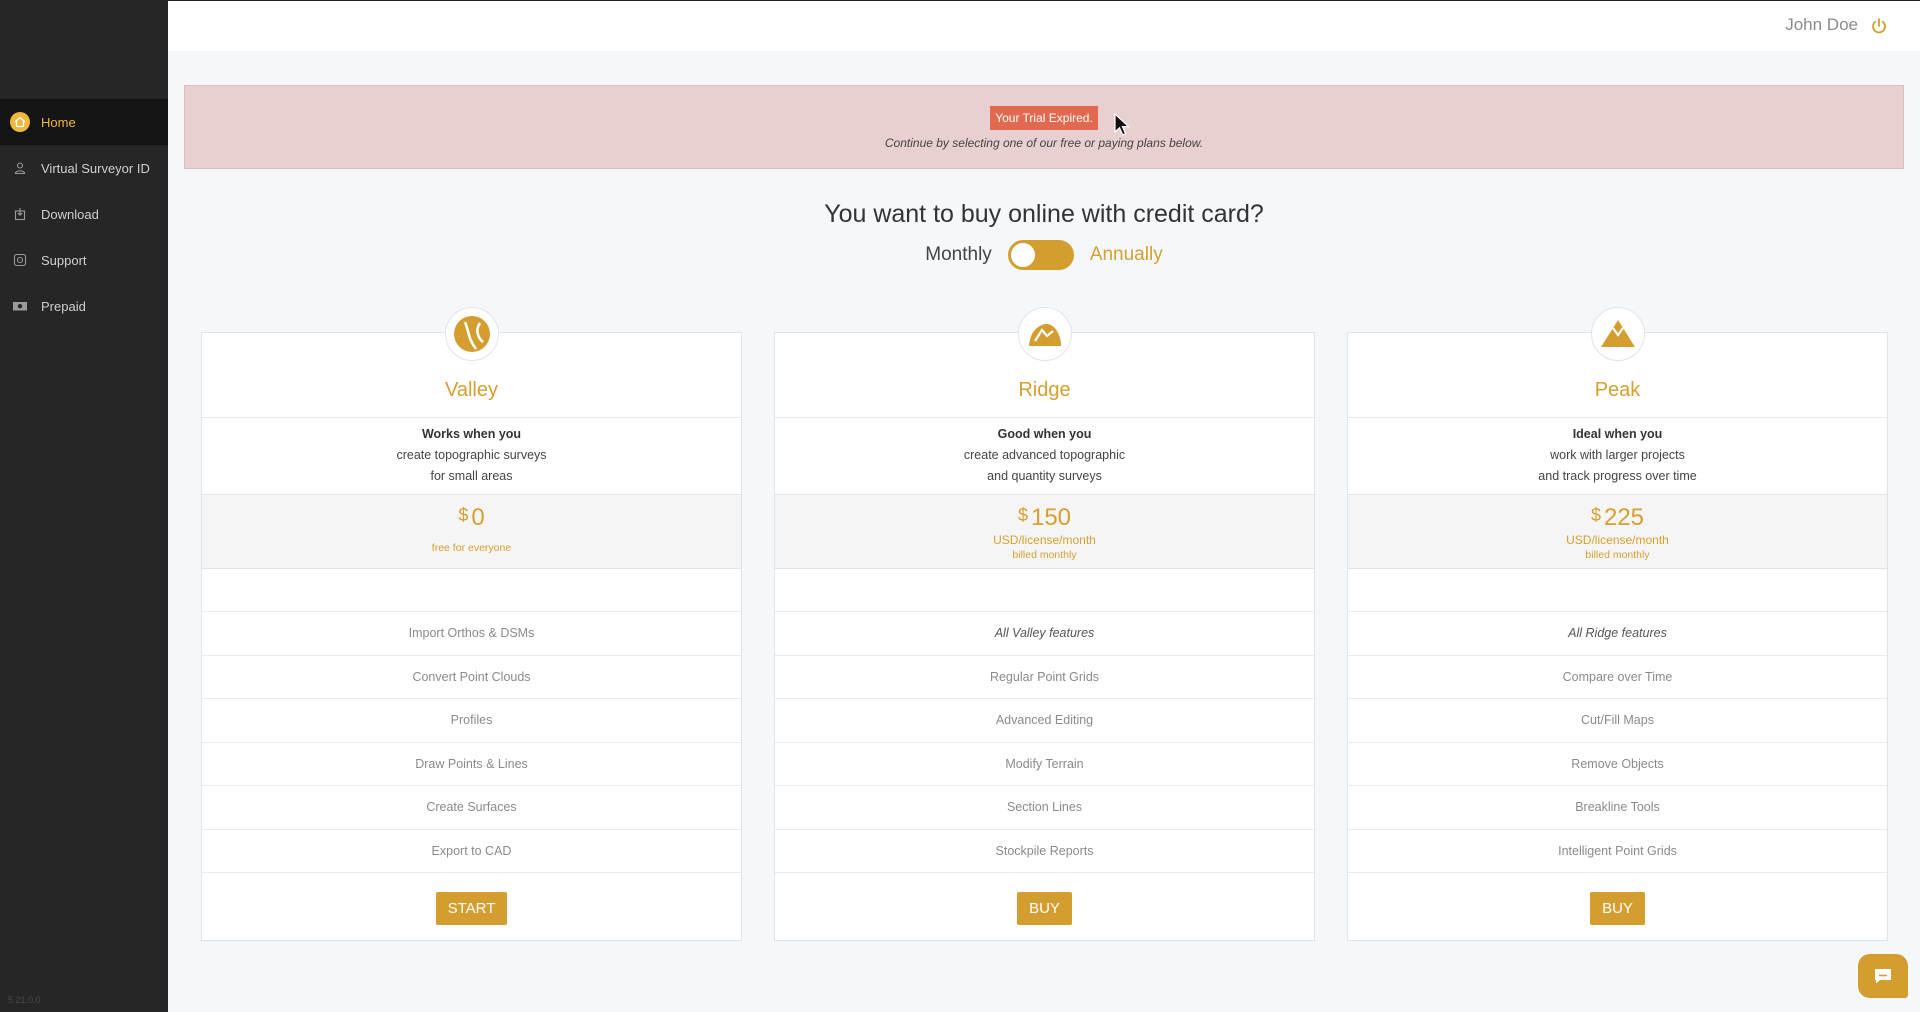 The image size is (1920, 1012). What do you see at coordinates (1624, 517) in the screenshot?
I see `price-value: 225` at bounding box center [1624, 517].